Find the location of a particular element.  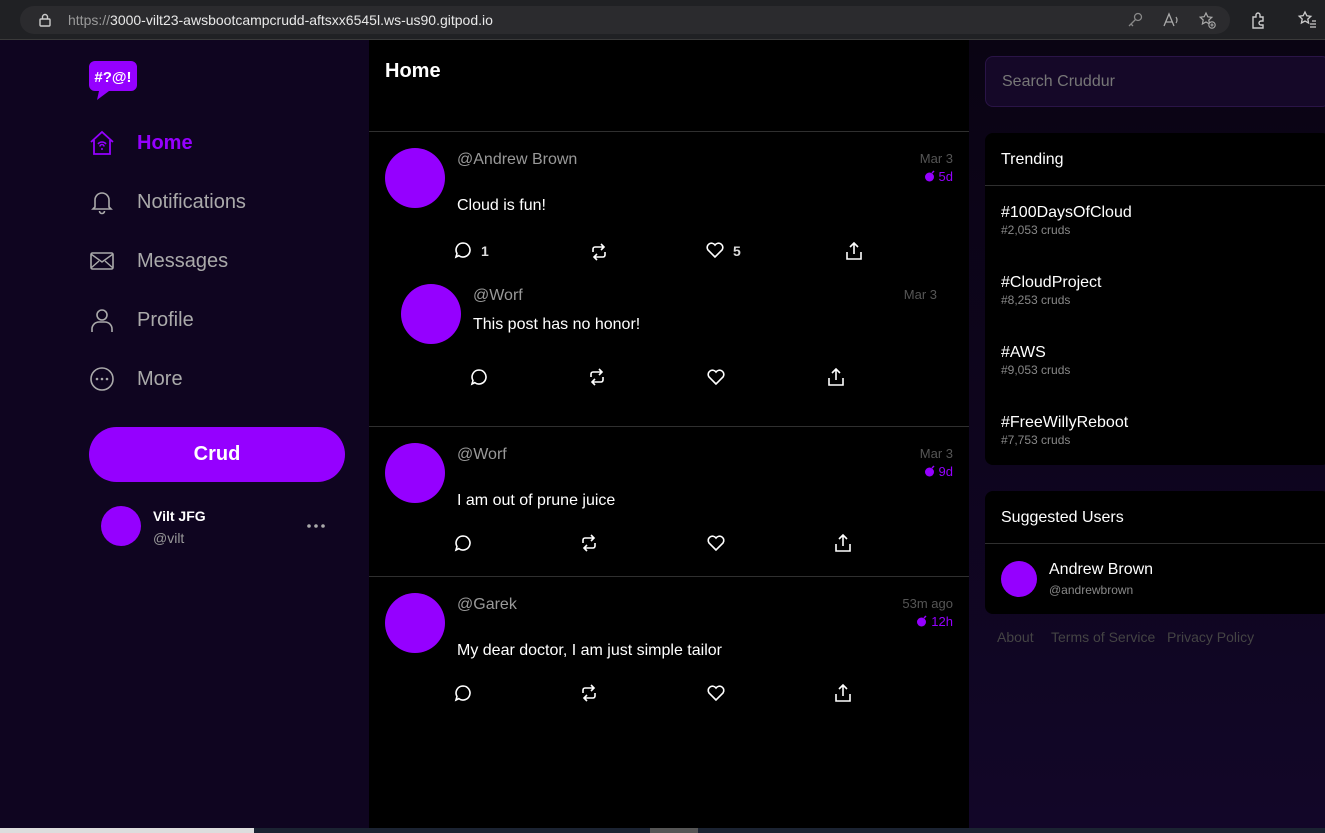

crud-button: Crud is located at coordinates (217, 454).